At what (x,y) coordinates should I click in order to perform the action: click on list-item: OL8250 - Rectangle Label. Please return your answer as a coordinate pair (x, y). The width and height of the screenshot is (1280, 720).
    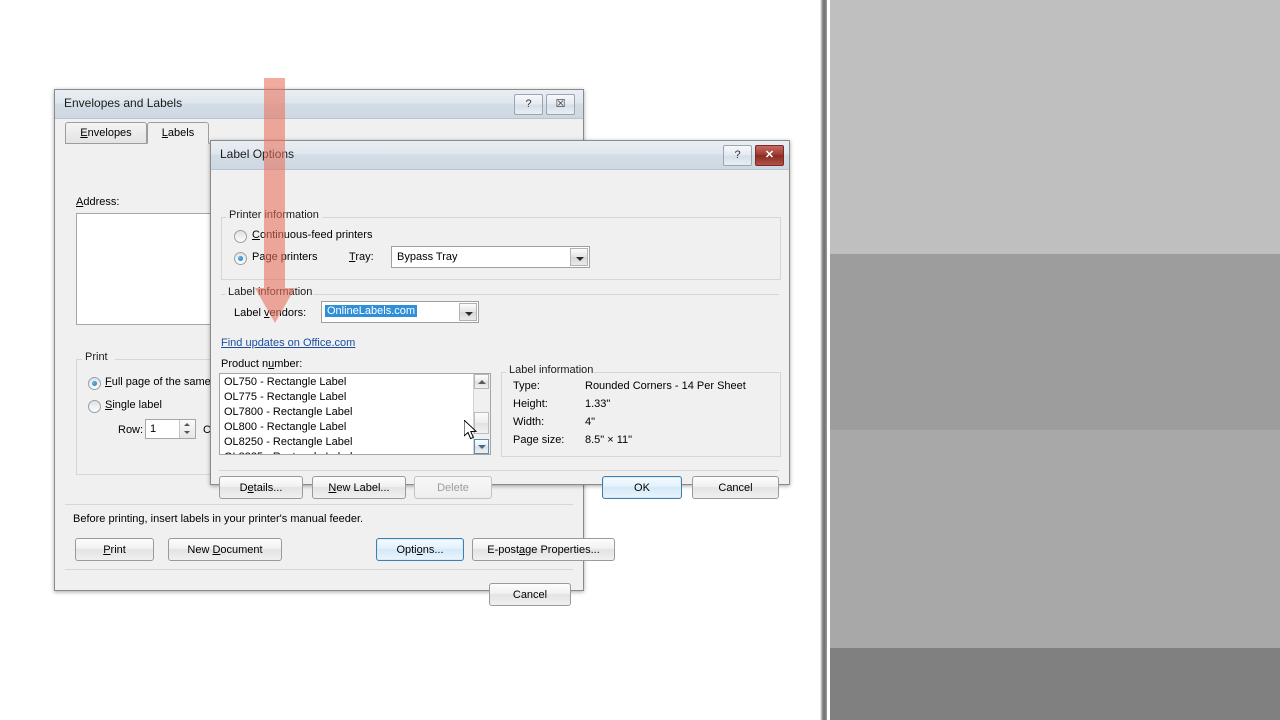
    Looking at the image, I should click on (346, 442).